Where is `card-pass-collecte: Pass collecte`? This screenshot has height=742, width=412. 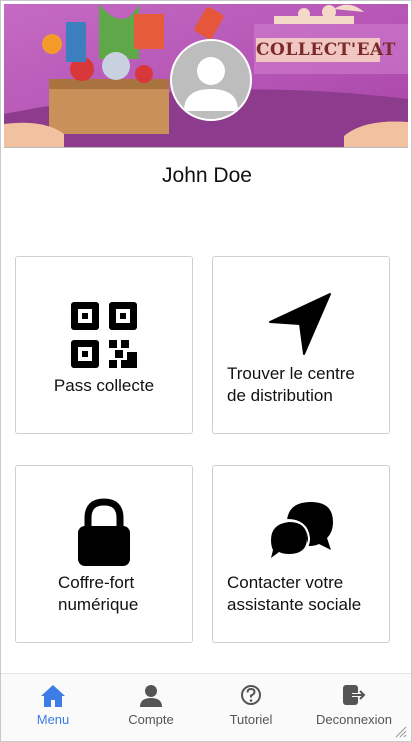
card-pass-collecte: Pass collecte is located at coordinates (104, 345).